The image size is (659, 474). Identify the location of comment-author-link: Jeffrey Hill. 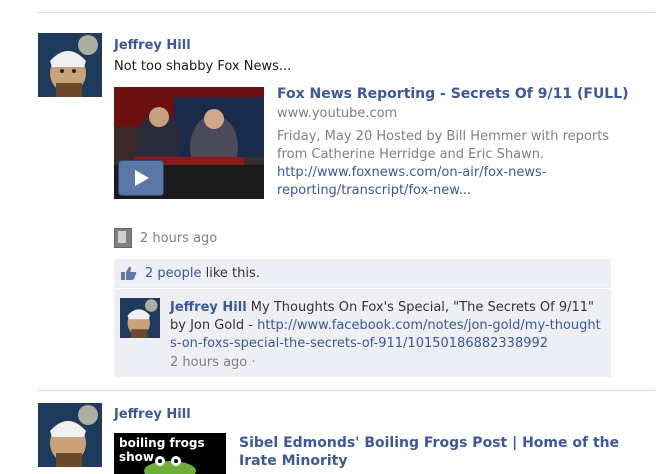
(208, 307).